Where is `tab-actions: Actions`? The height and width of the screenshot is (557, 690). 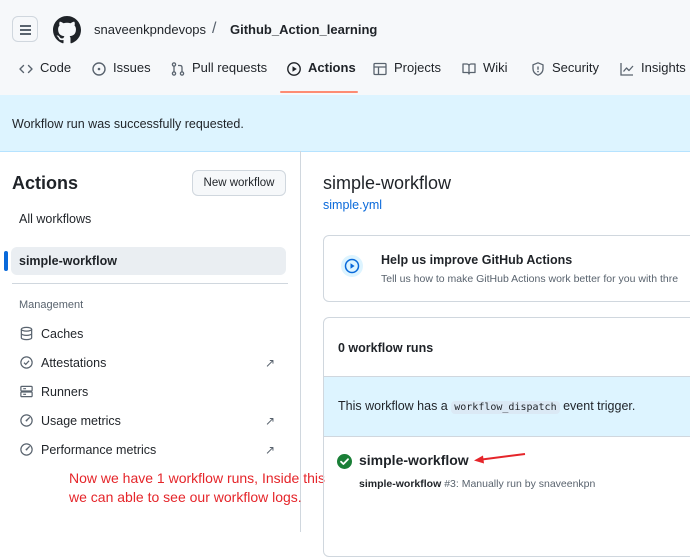 tab-actions: Actions is located at coordinates (321, 77).